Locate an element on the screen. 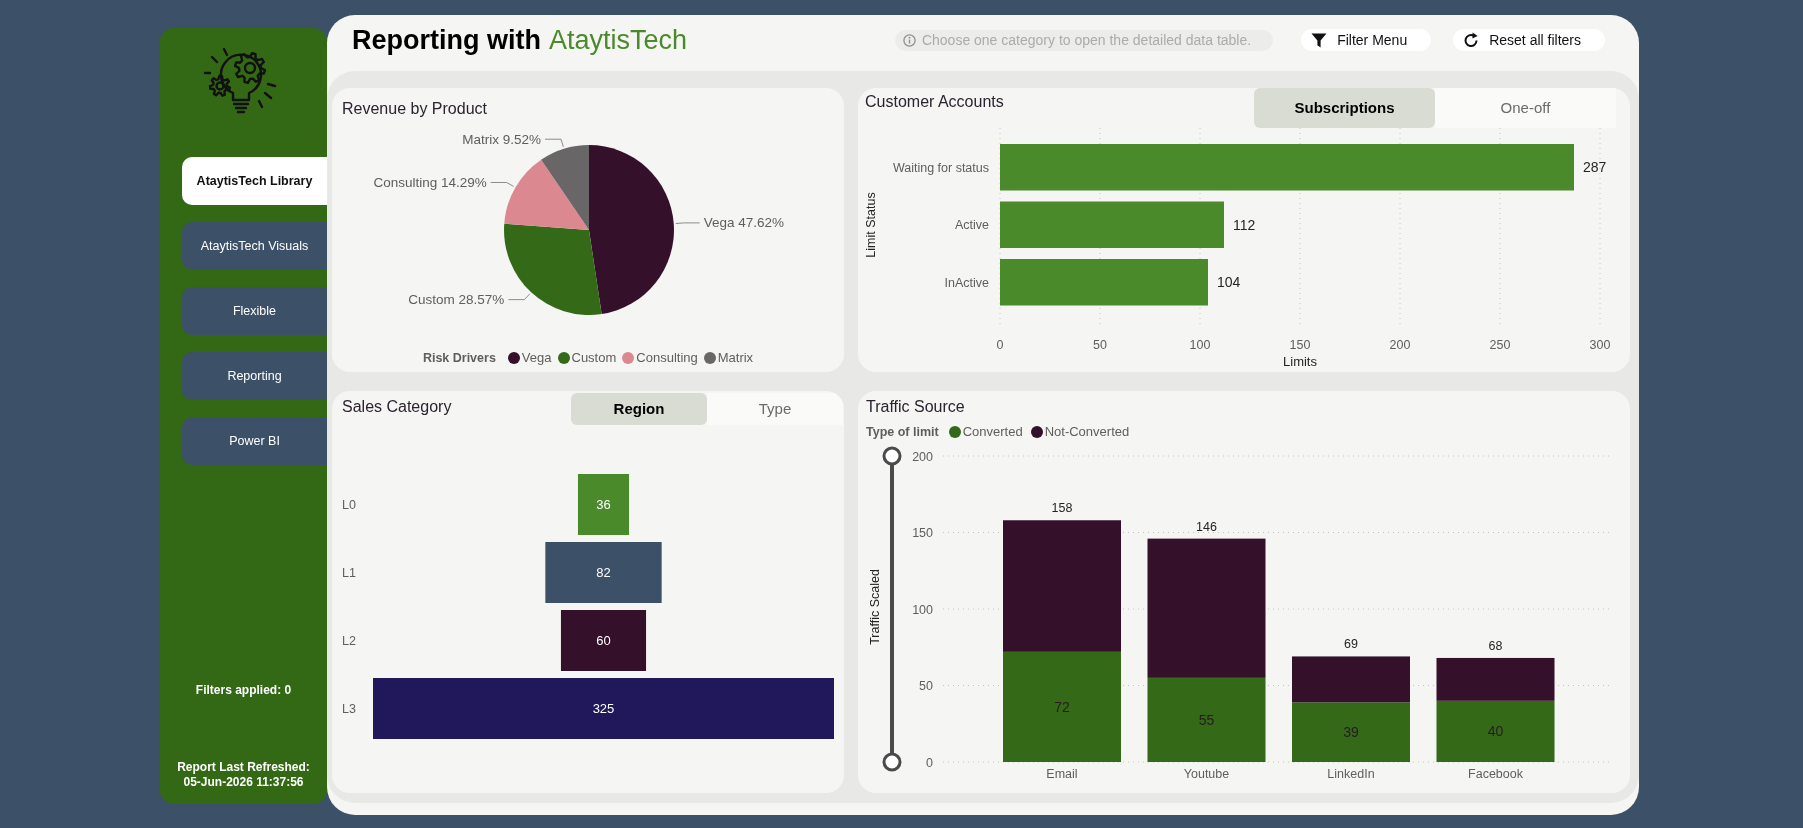 This screenshot has height=828, width=1803. refresh-timestamp: 05-Jun-2026 11:37:56 is located at coordinates (243, 782).